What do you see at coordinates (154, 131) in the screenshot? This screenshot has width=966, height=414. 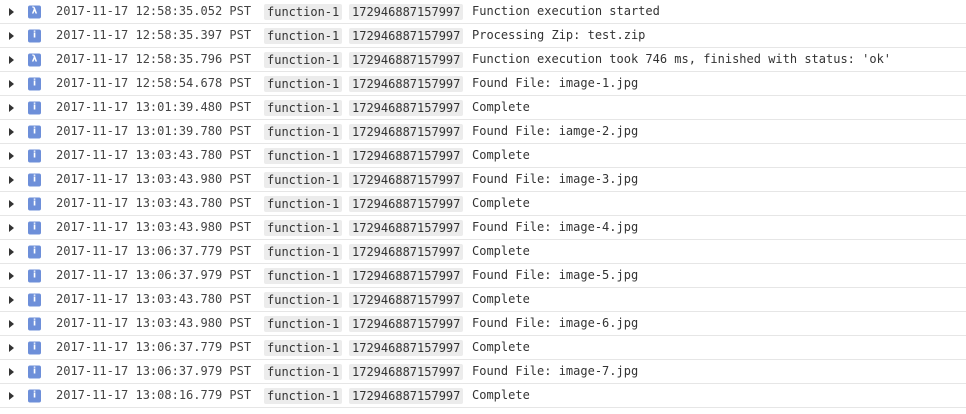 I see `log-timestamp: 2017-11-17 13:01:39.780 PST` at bounding box center [154, 131].